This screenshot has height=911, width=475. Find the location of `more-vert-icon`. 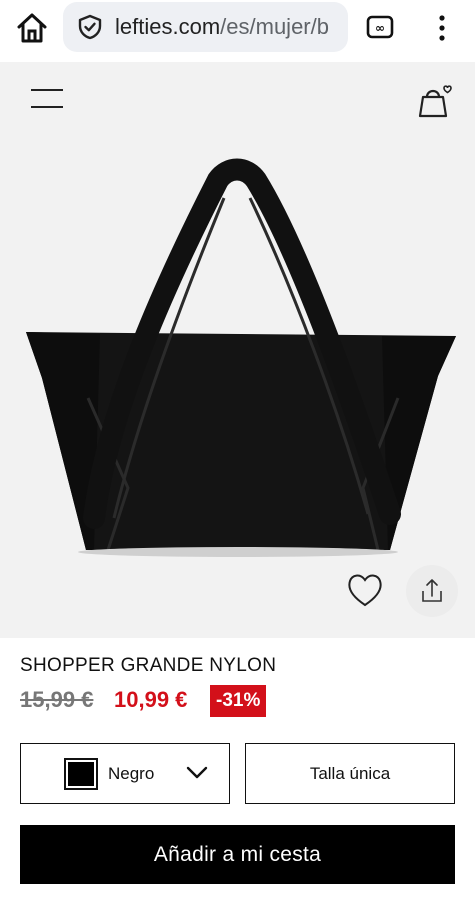

more-vert-icon is located at coordinates (442, 28).